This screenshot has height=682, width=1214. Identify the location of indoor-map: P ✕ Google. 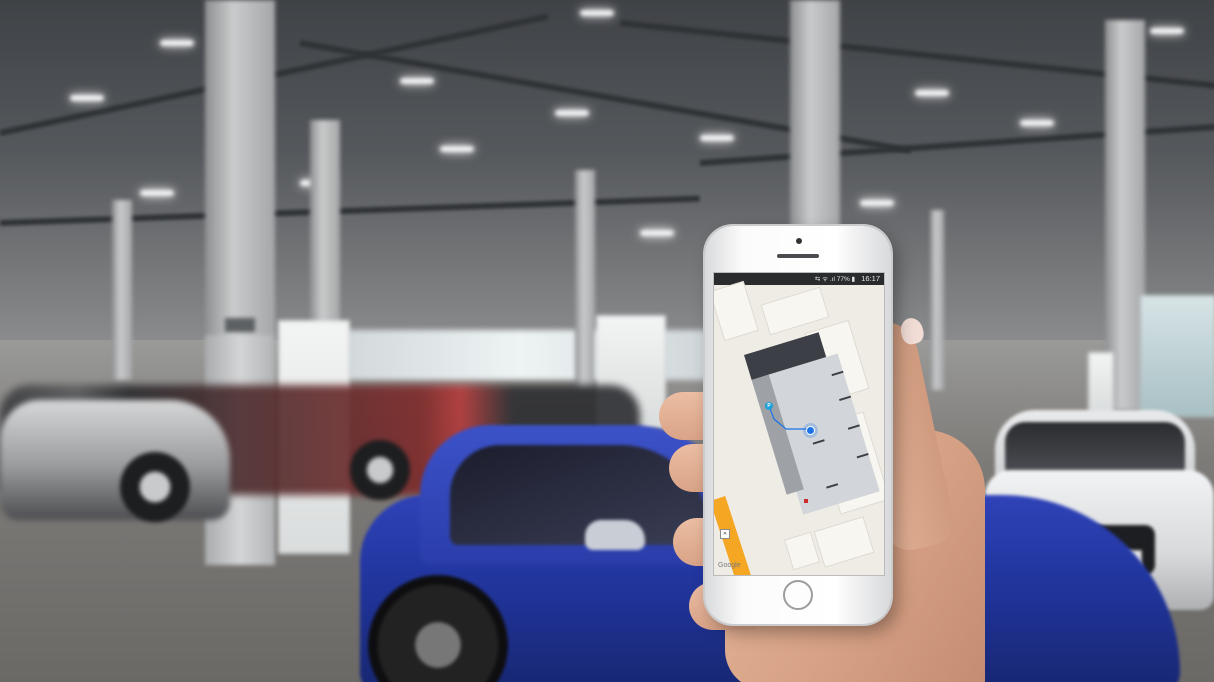
(799, 427).